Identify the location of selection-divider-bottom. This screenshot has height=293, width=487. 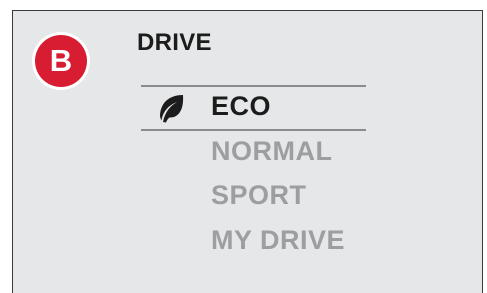
(253, 130).